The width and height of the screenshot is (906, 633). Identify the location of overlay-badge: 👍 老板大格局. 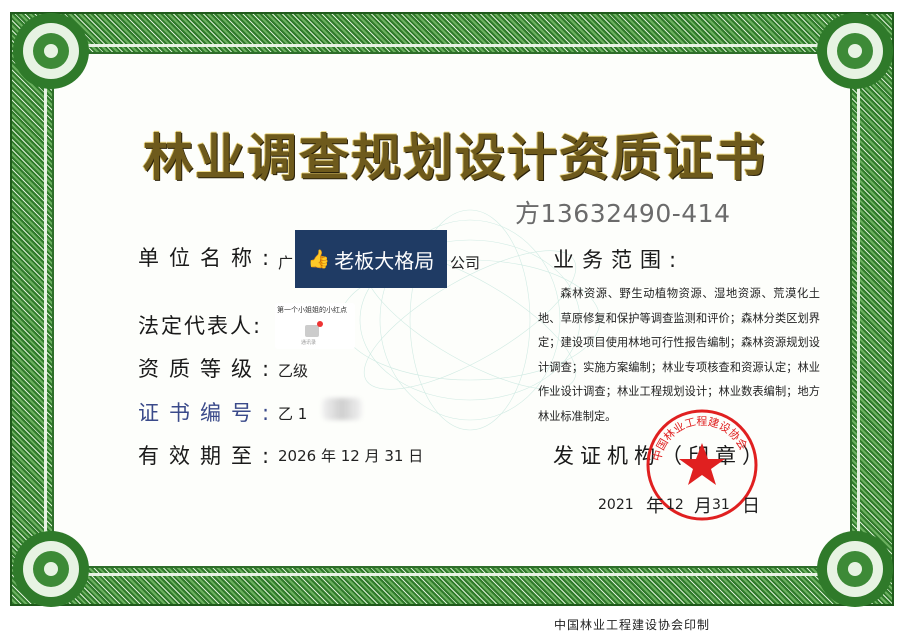
(371, 259).